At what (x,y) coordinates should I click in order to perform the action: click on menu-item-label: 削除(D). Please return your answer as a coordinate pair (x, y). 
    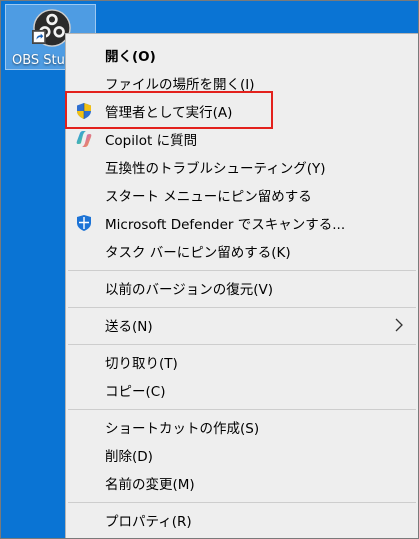
    Looking at the image, I should click on (129, 457).